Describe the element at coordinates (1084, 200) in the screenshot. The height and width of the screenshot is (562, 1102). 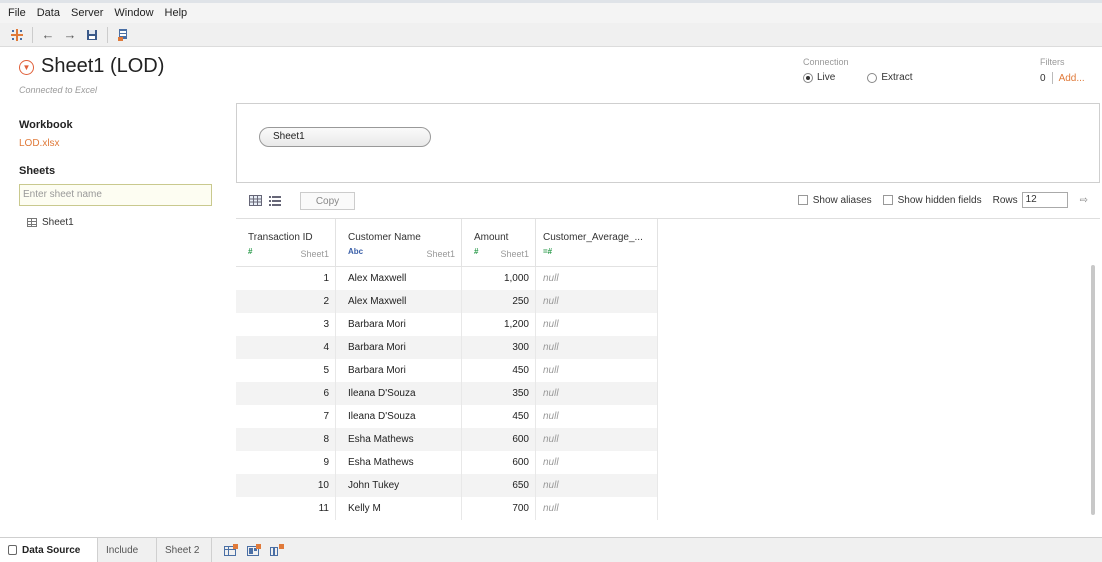
I see `refresh-rows-icon: ⇨` at that location.